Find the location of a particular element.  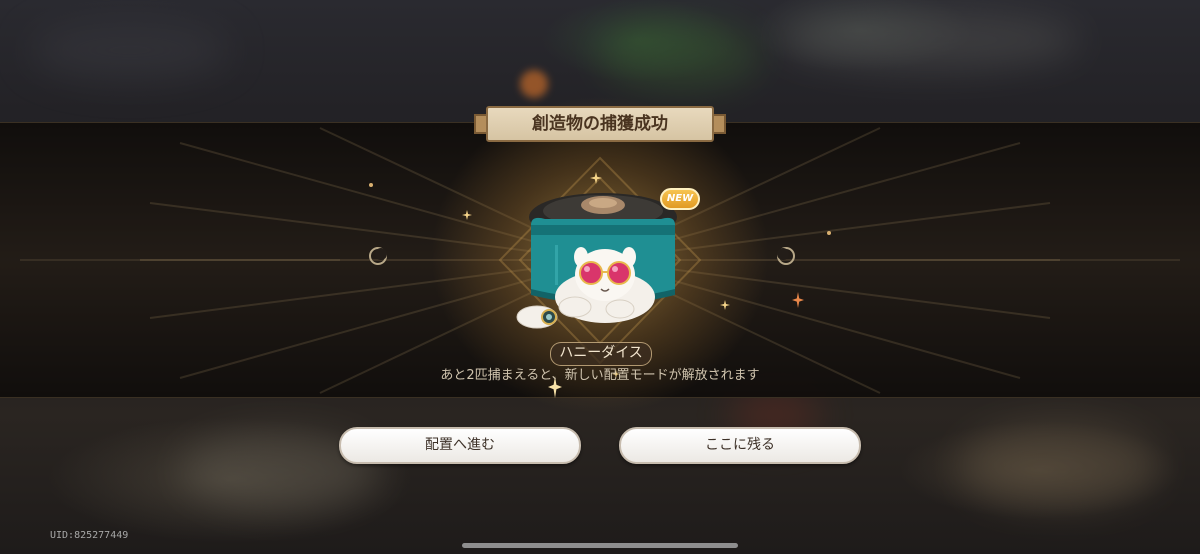

user-id-label: UID:825277449 is located at coordinates (89, 535).